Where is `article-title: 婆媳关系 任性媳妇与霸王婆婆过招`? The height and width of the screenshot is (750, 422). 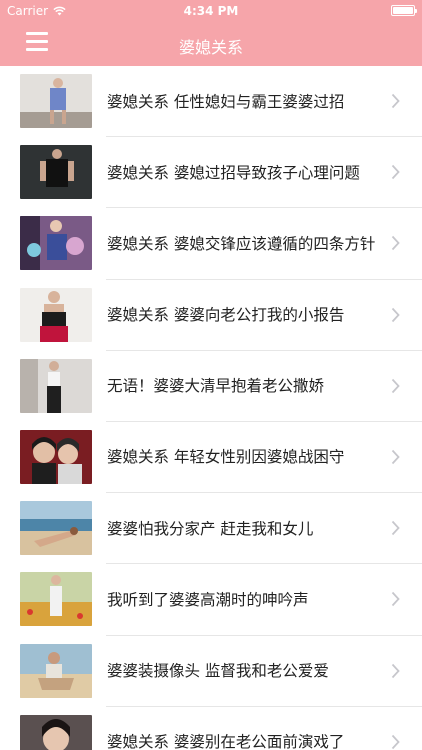 article-title: 婆媳关系 任性媳妇与霸王婆婆过招 is located at coordinates (226, 101).